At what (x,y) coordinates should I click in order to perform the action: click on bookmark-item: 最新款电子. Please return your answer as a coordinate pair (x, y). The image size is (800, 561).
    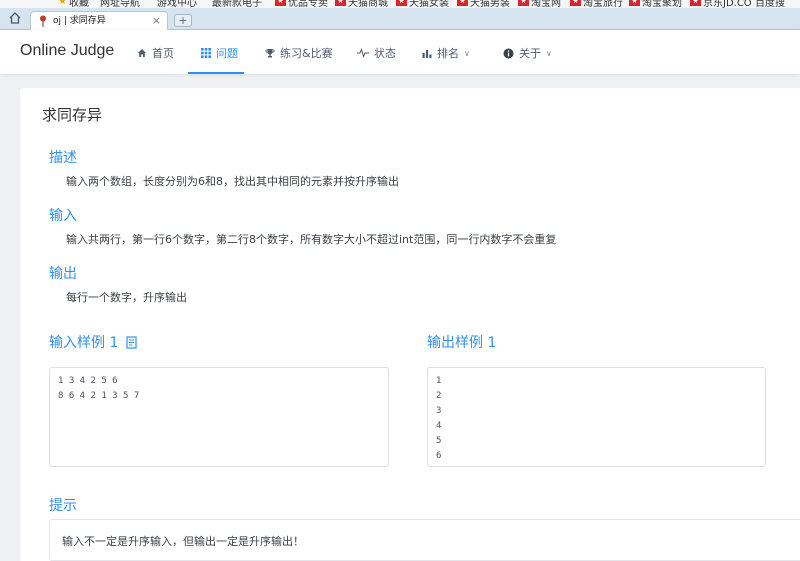
    Looking at the image, I should click on (237, 4).